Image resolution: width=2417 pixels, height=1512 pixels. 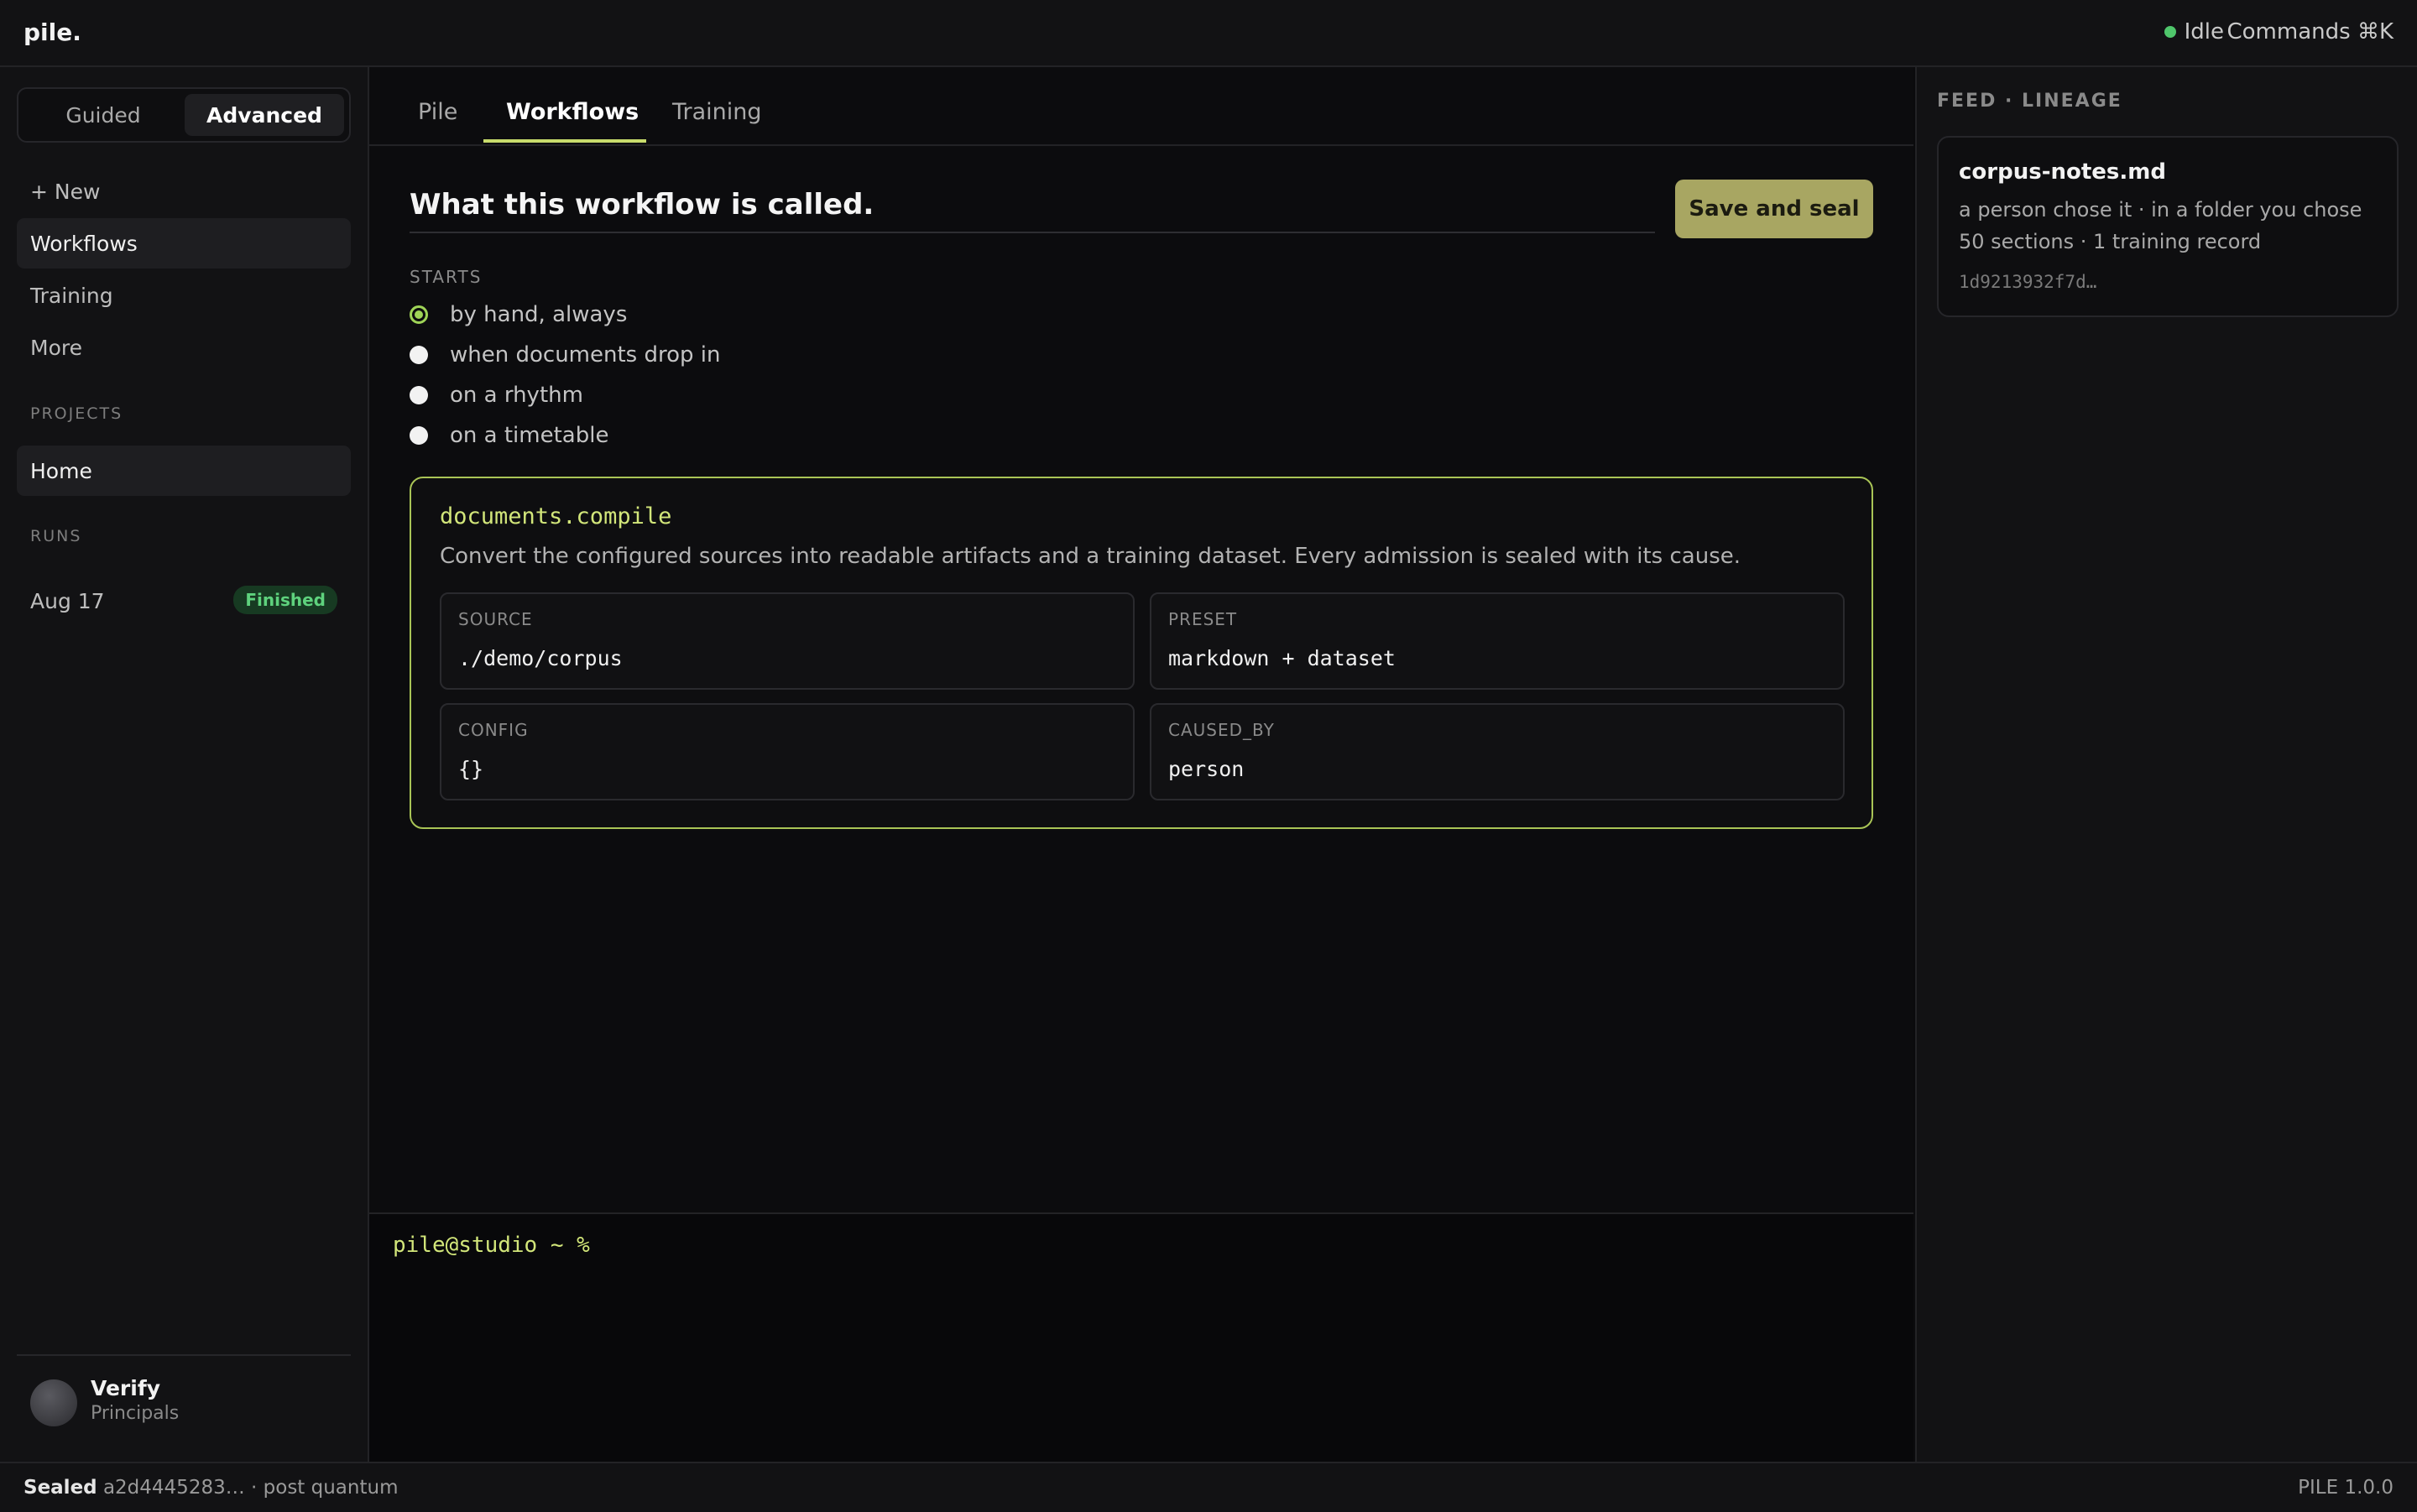 I want to click on user-name: Verify, so click(x=125, y=1388).